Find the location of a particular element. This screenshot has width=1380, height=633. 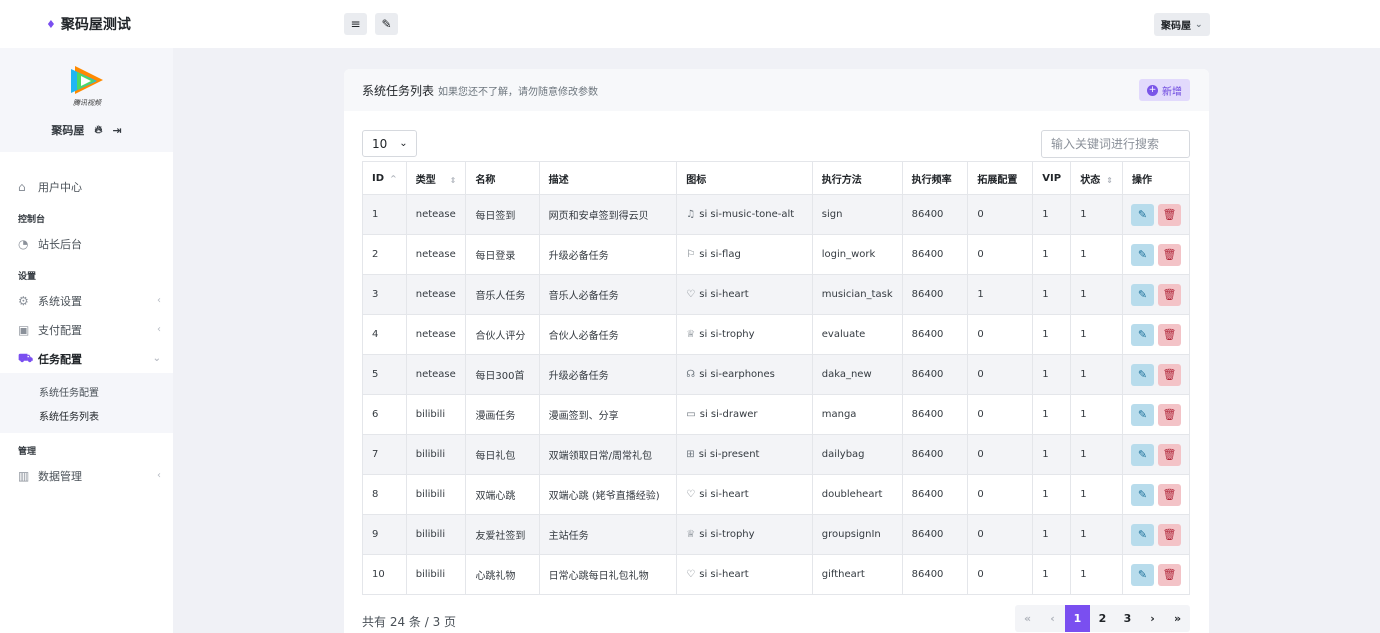

brand: ♦ 聚码屋测试 is located at coordinates (86, 24).